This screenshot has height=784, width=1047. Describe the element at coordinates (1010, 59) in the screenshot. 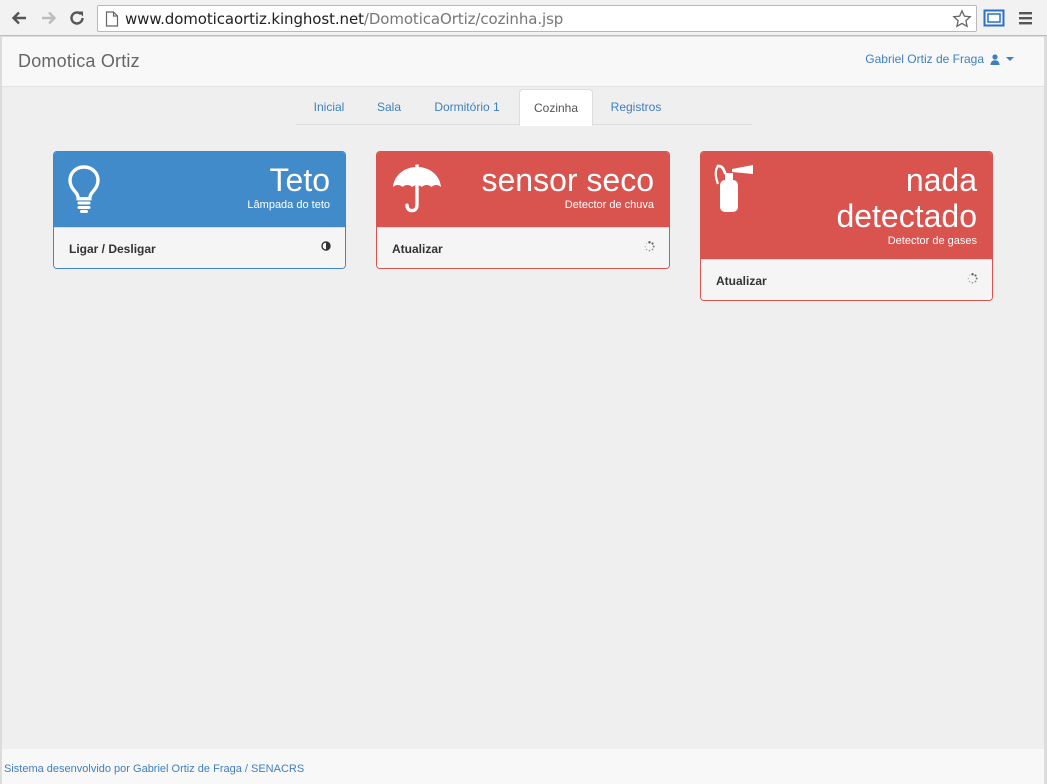

I see `caret-down-icon` at that location.